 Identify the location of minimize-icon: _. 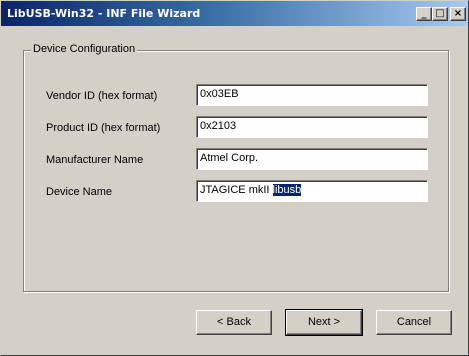
(424, 13).